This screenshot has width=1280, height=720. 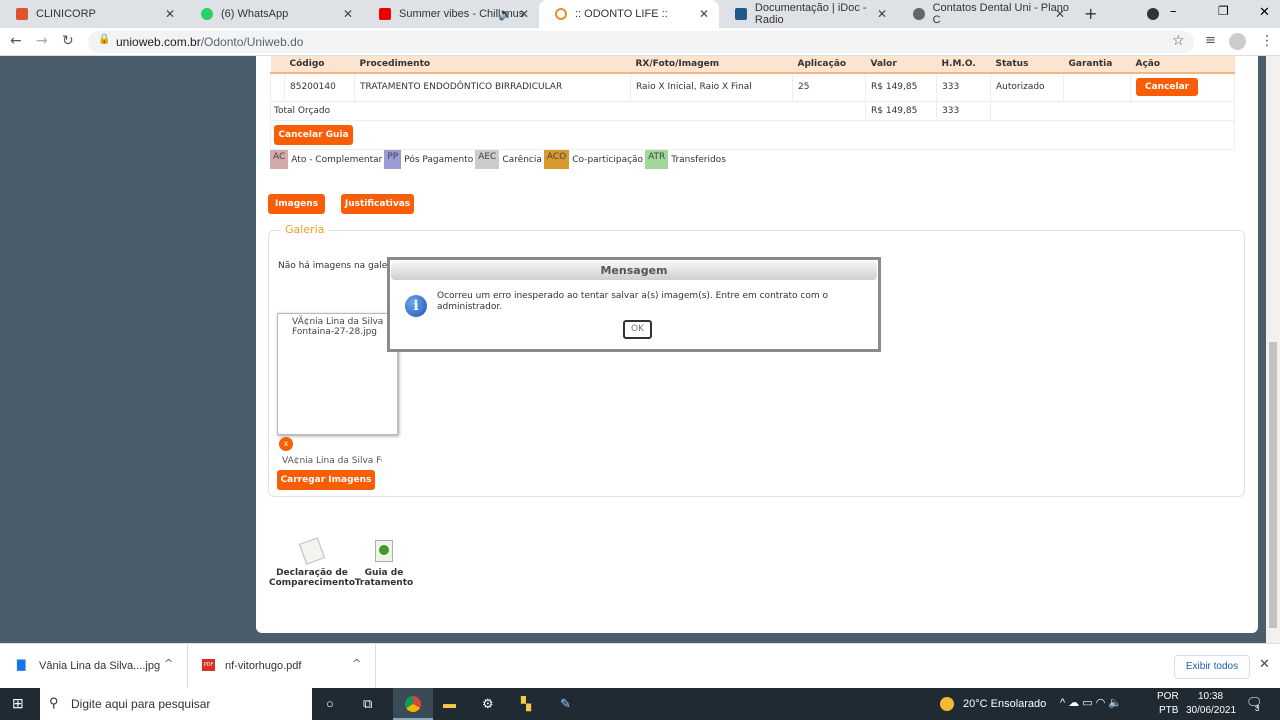 I want to click on app-icon: ▚, so click(x=526, y=704).